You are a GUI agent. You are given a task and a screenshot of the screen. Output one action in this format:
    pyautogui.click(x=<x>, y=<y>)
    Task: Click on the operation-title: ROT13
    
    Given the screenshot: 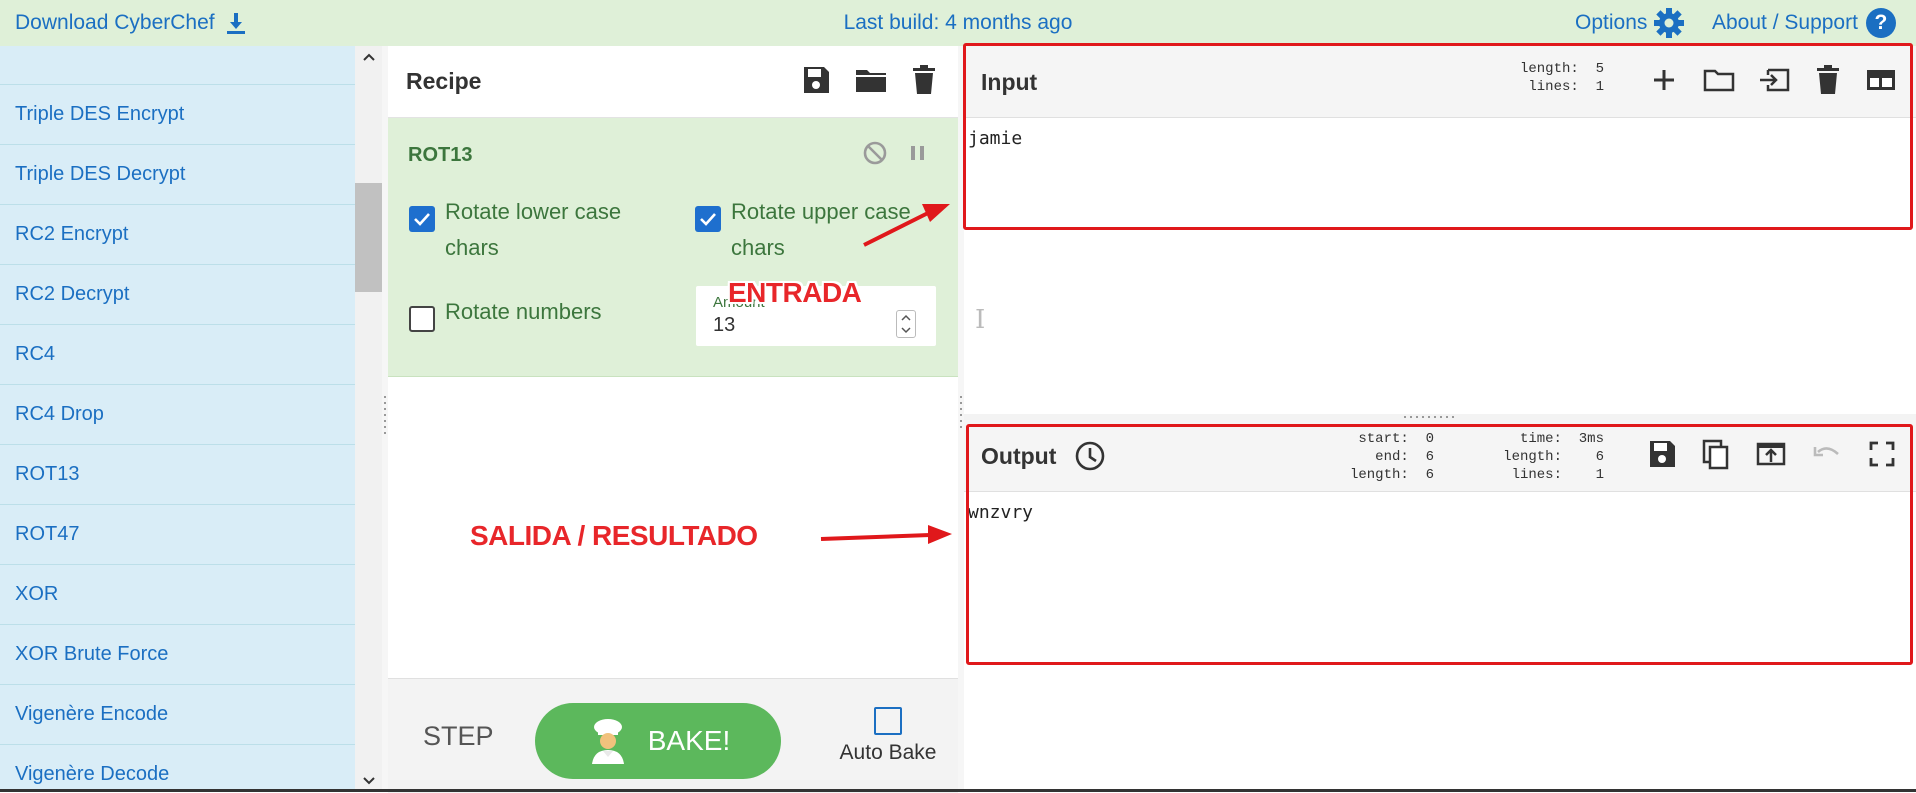 What is the action you would take?
    pyautogui.click(x=440, y=155)
    